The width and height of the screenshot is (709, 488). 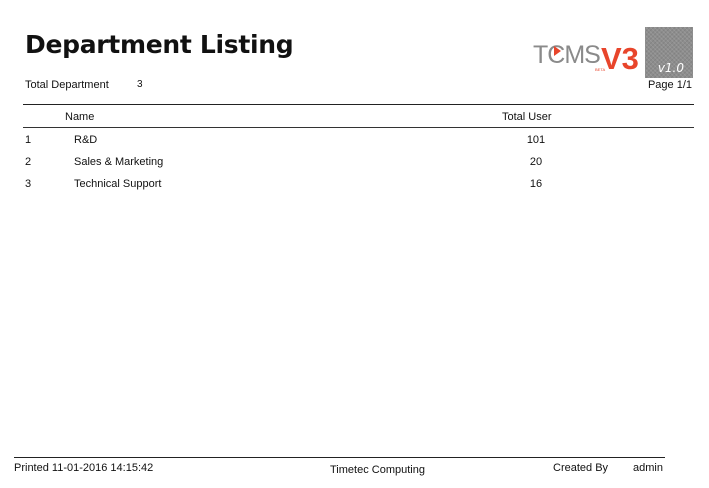 What do you see at coordinates (84, 468) in the screenshot?
I see `printed-timestamp: Printed 11-01-2016 14:15:42` at bounding box center [84, 468].